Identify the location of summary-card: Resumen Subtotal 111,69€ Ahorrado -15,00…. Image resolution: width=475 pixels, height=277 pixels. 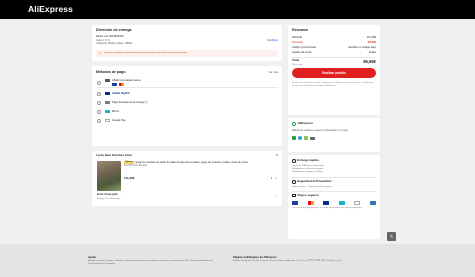
(334, 70).